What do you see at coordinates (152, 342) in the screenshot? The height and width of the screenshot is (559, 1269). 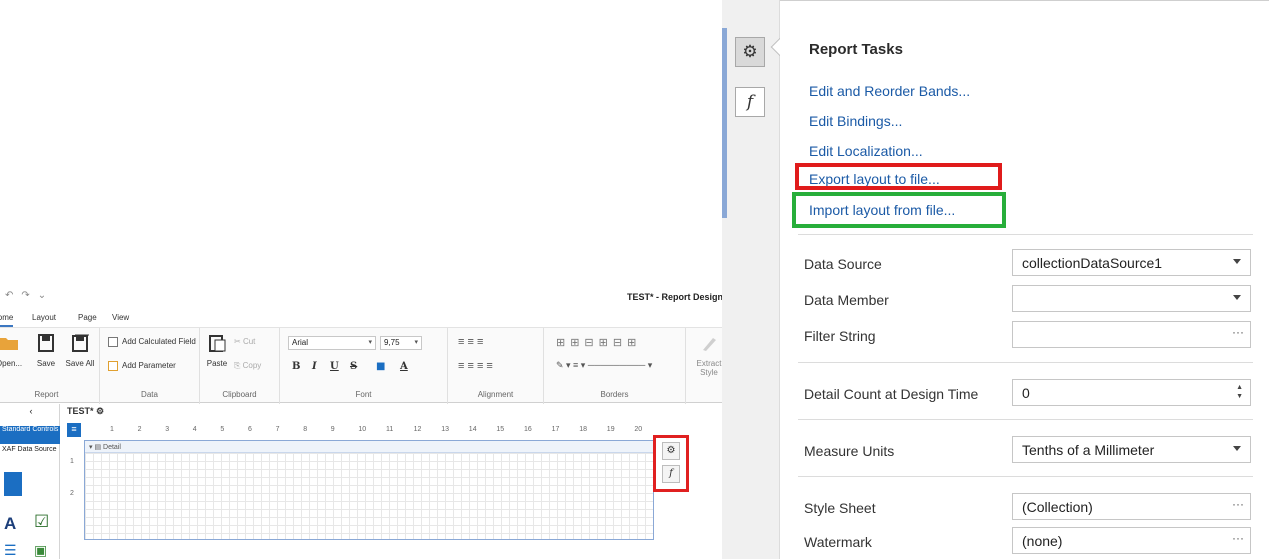 I see `add-calculated-field-button: Add Calculated Field` at bounding box center [152, 342].